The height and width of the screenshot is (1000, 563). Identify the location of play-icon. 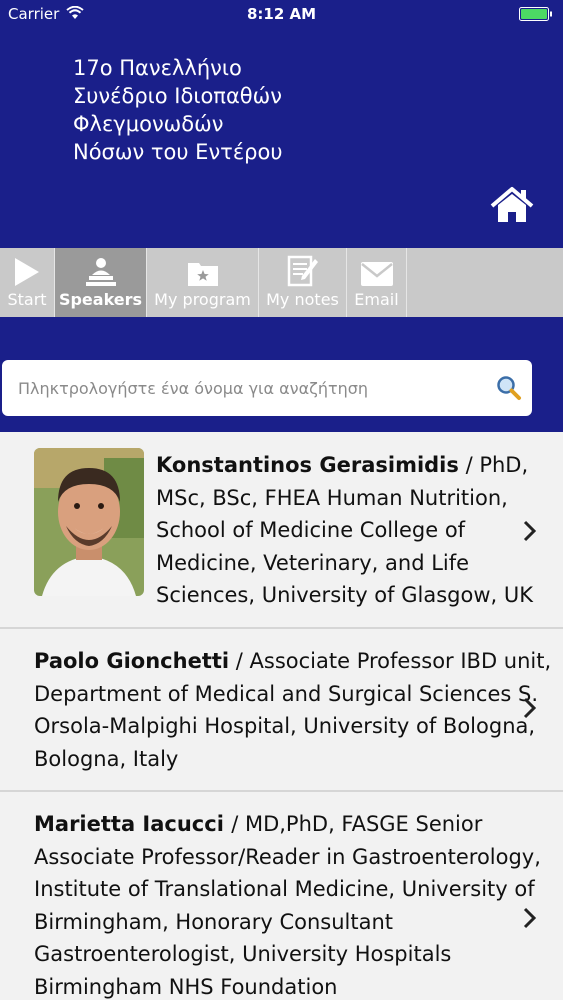
(27, 272).